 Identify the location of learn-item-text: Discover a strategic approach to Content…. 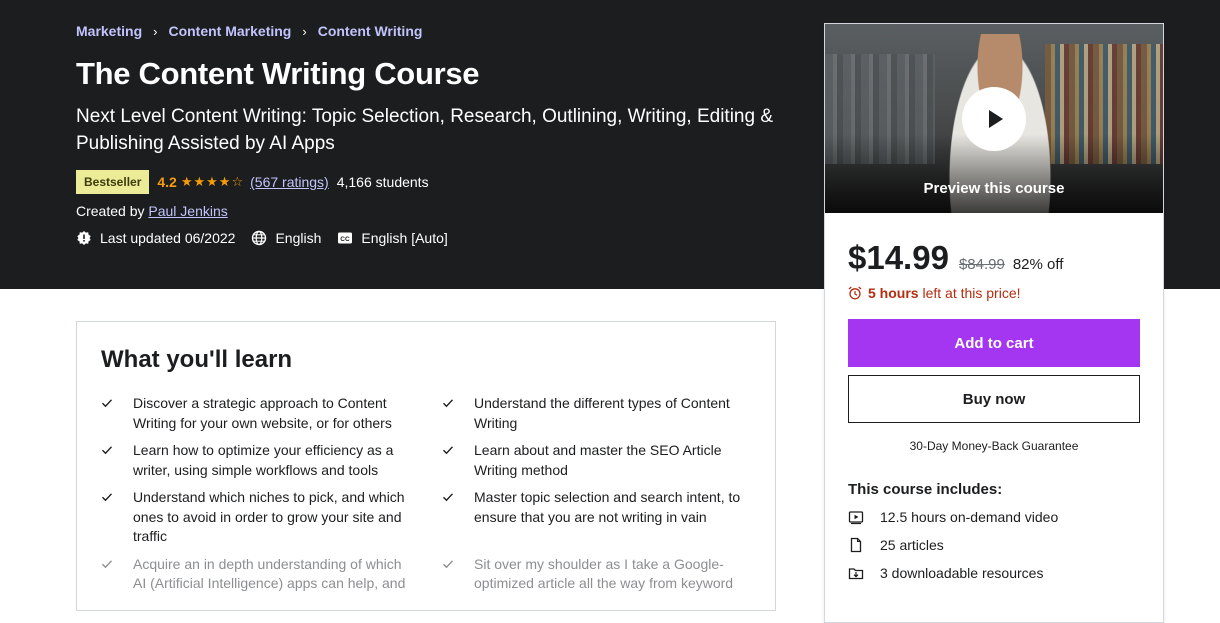
(262, 413).